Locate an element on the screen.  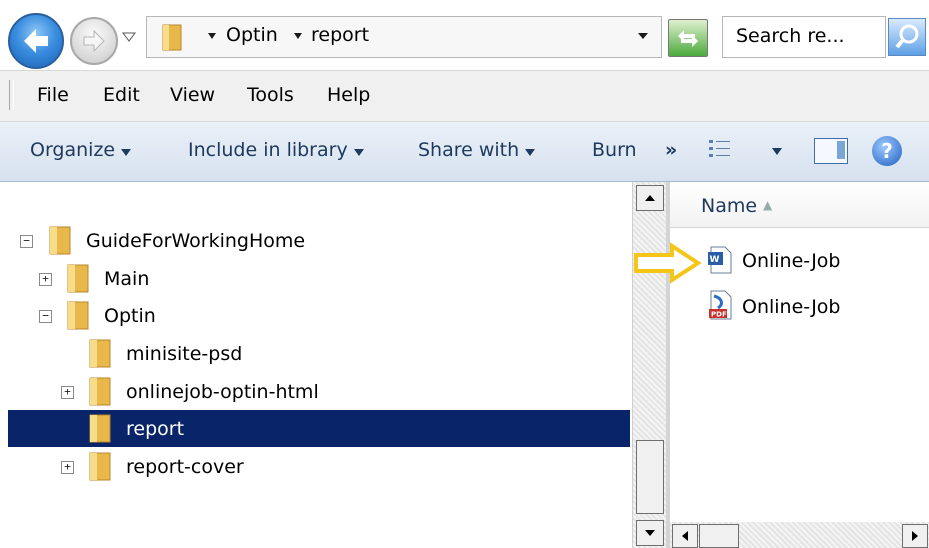
word-document-icon: W is located at coordinates (720, 260).